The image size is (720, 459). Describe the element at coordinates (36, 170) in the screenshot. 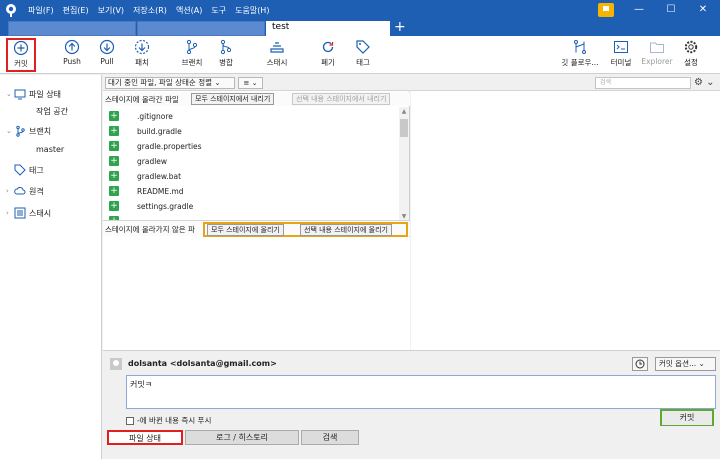

I see `sidebar-item-label: 태그` at that location.